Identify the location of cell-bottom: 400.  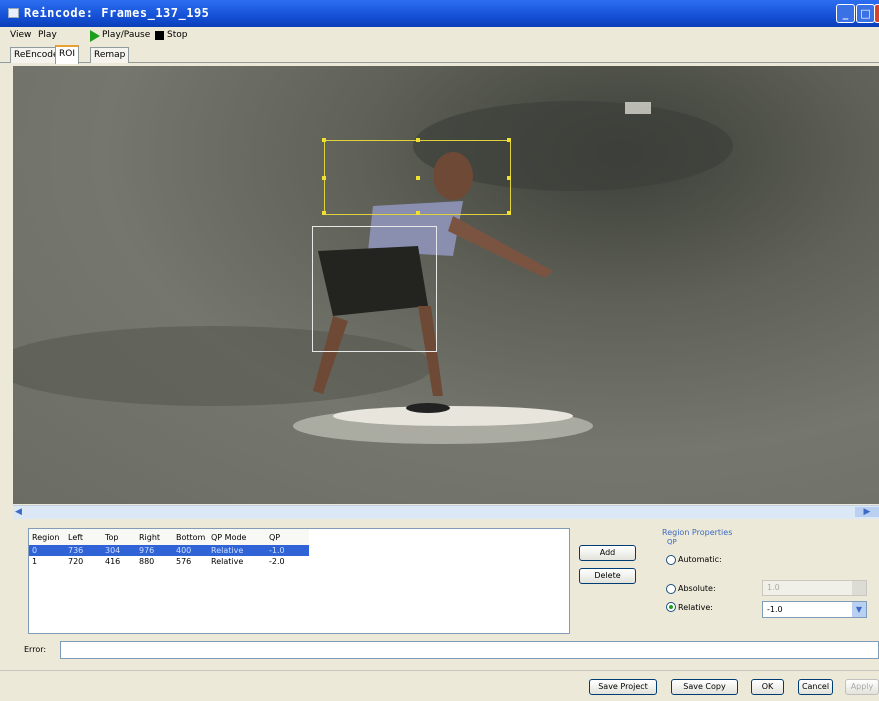
(193, 550).